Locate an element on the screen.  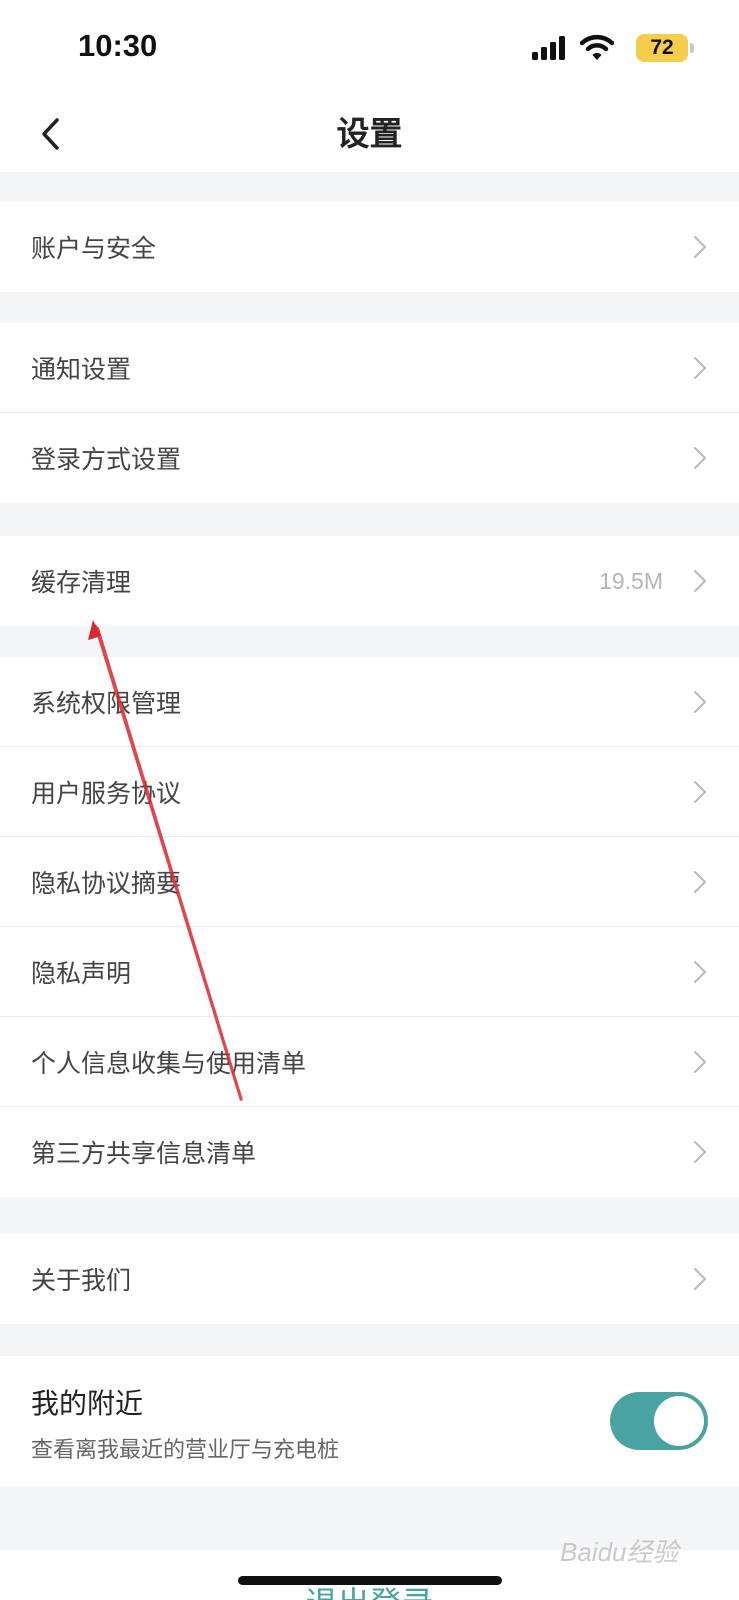
row-my-nearby: 我的附近 查看离我最近的营业厅与充电桩 is located at coordinates (369, 1421).